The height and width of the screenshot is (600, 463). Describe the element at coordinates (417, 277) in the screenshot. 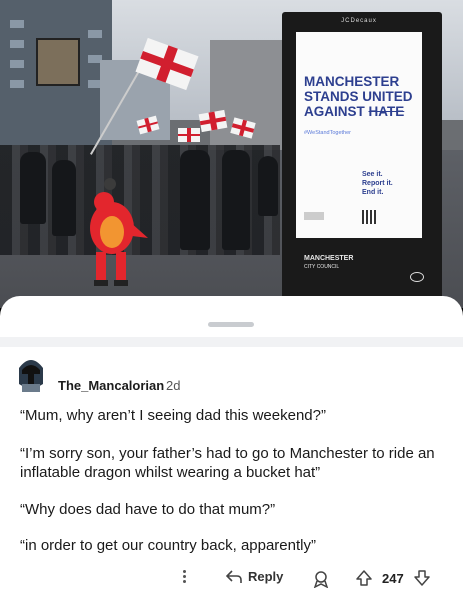

I see `bee-logo` at that location.